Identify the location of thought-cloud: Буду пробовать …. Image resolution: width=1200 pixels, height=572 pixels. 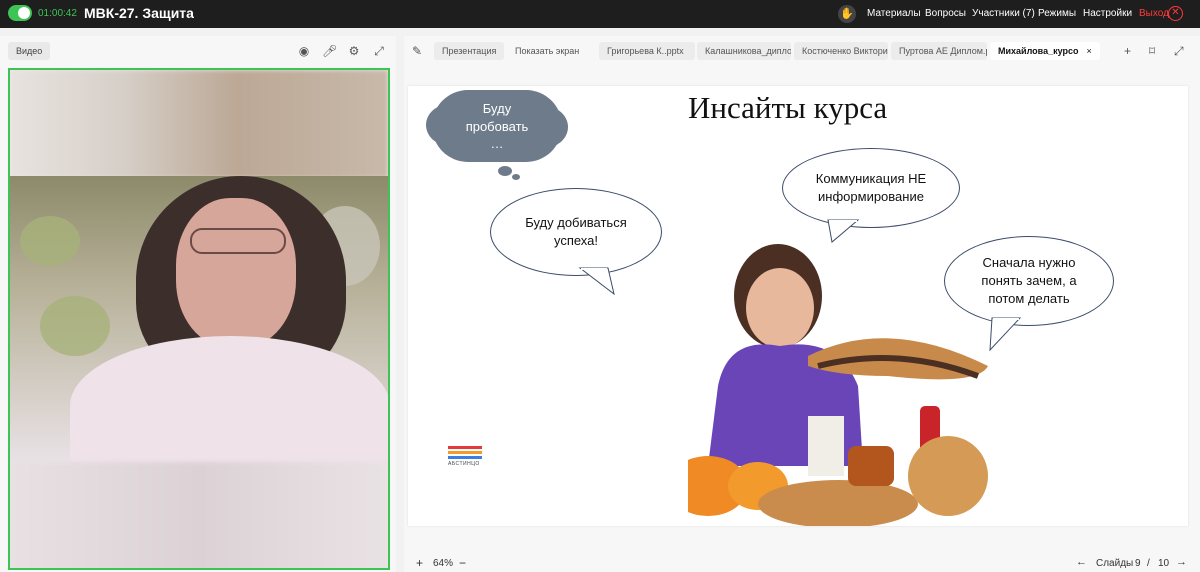
(497, 126).